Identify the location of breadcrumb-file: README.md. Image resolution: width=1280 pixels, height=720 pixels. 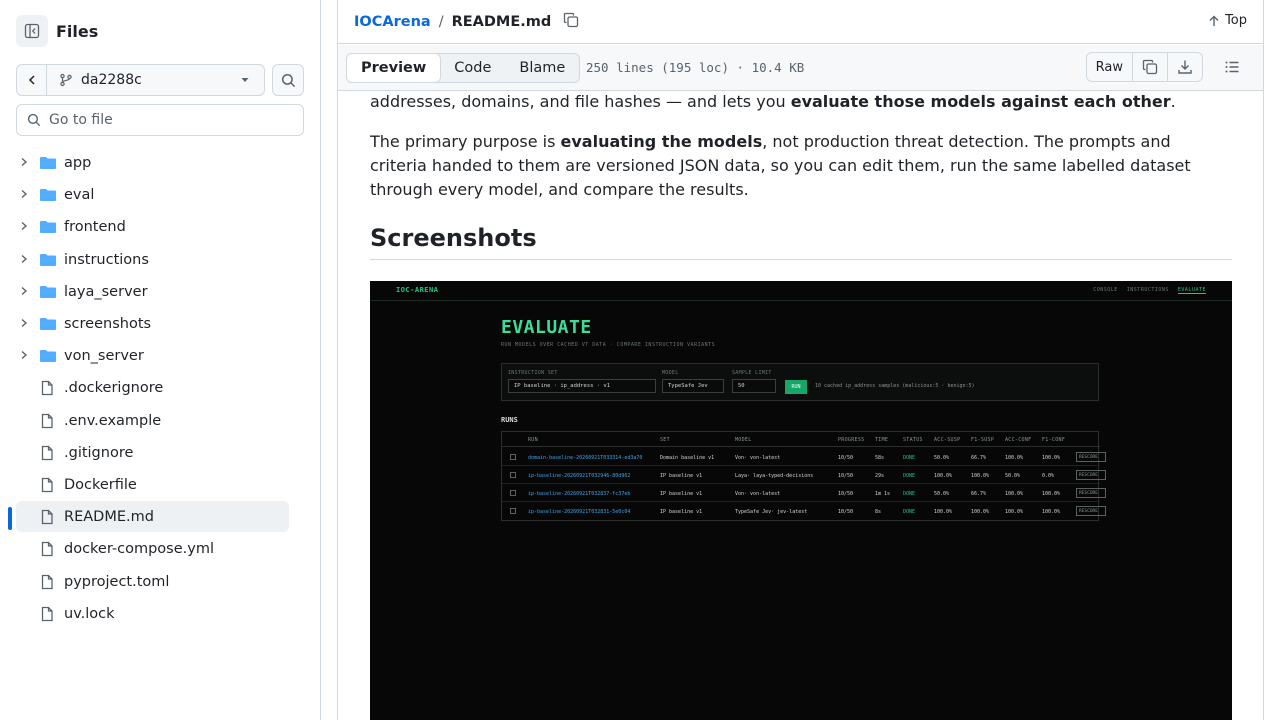
(501, 21).